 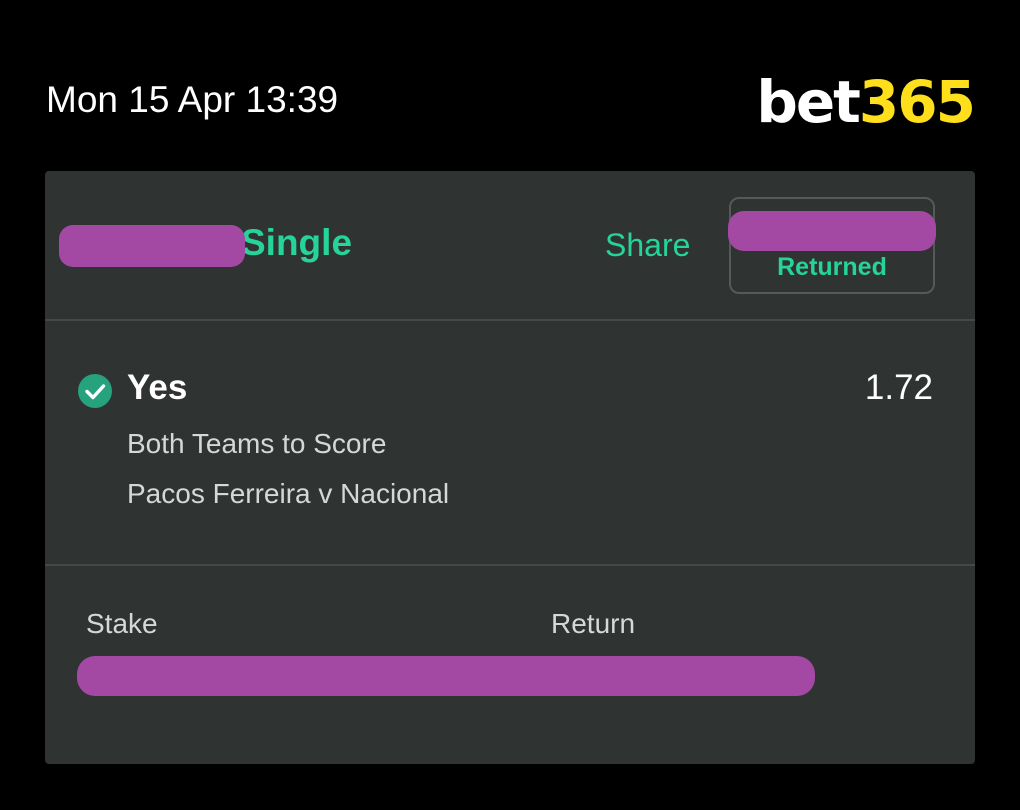 What do you see at coordinates (297, 242) in the screenshot?
I see `bet-type-label: Single` at bounding box center [297, 242].